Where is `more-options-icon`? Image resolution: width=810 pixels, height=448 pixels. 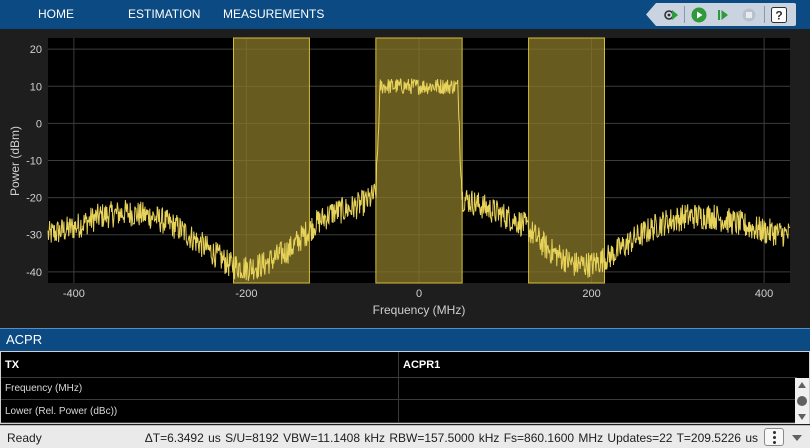 more-options-icon is located at coordinates (774, 437).